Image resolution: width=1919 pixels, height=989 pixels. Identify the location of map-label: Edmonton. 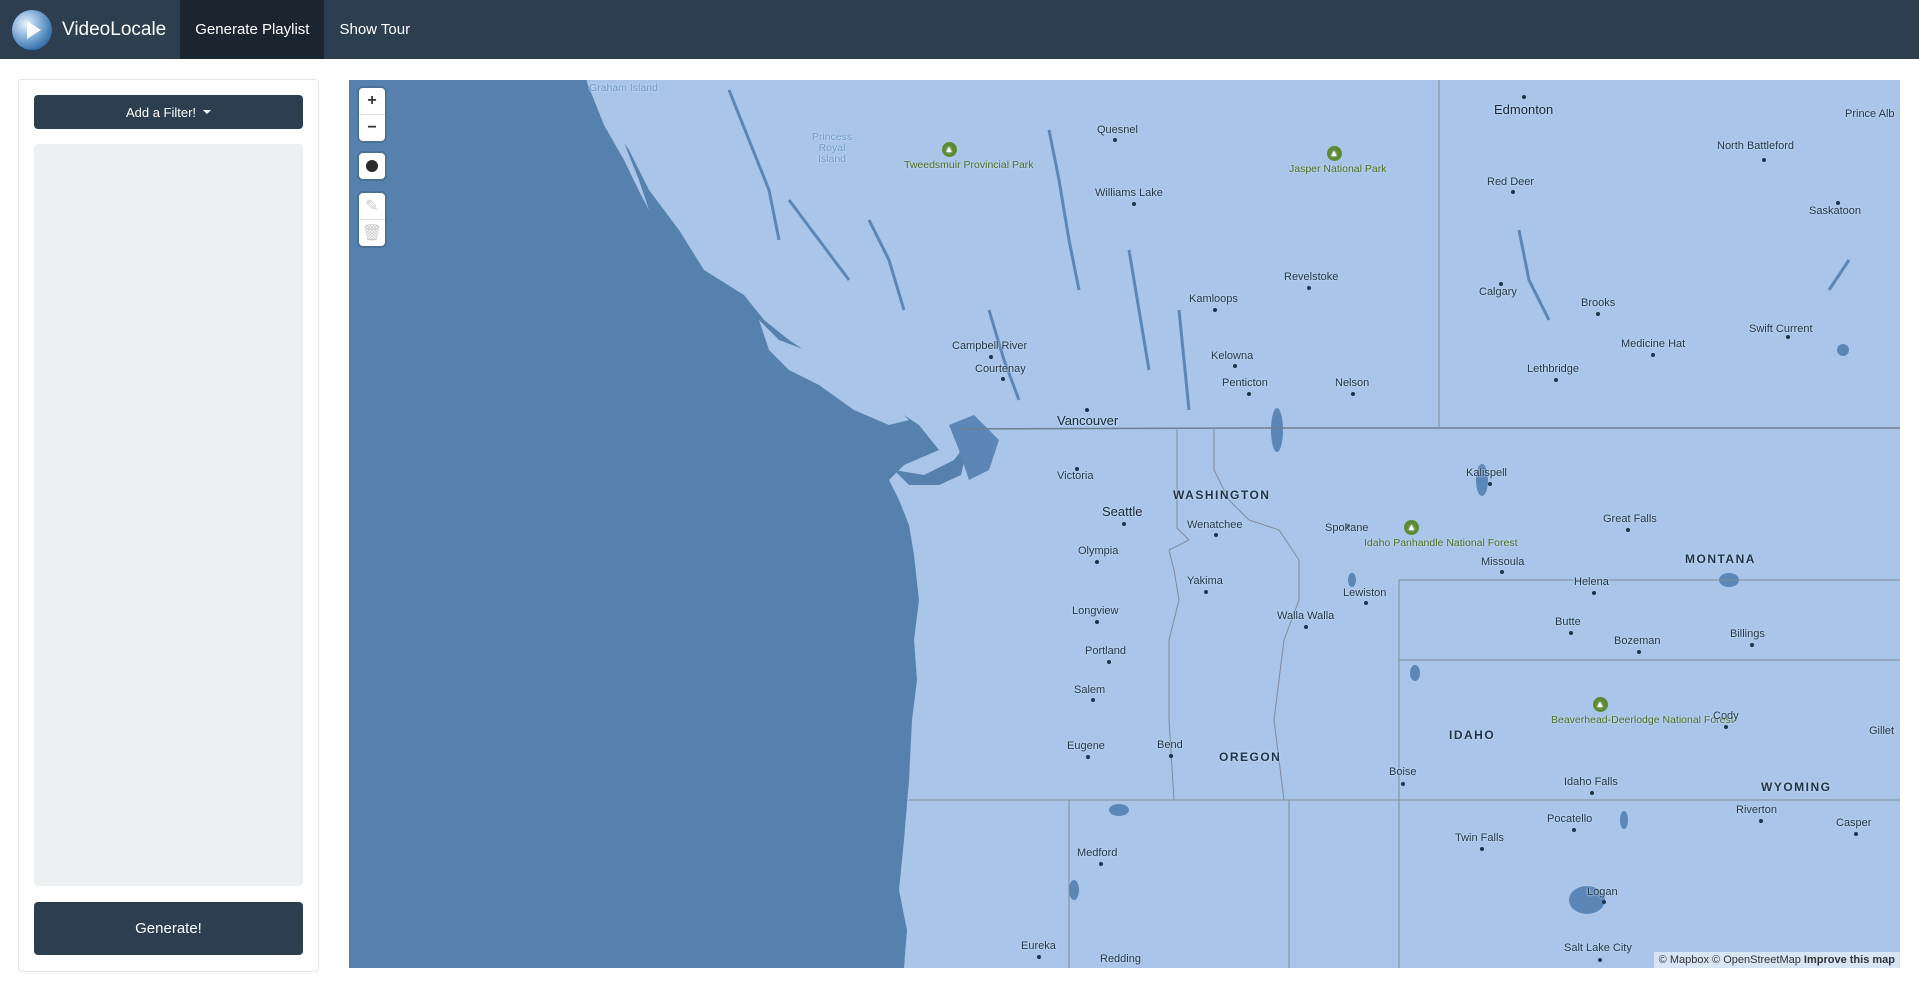
(1524, 109).